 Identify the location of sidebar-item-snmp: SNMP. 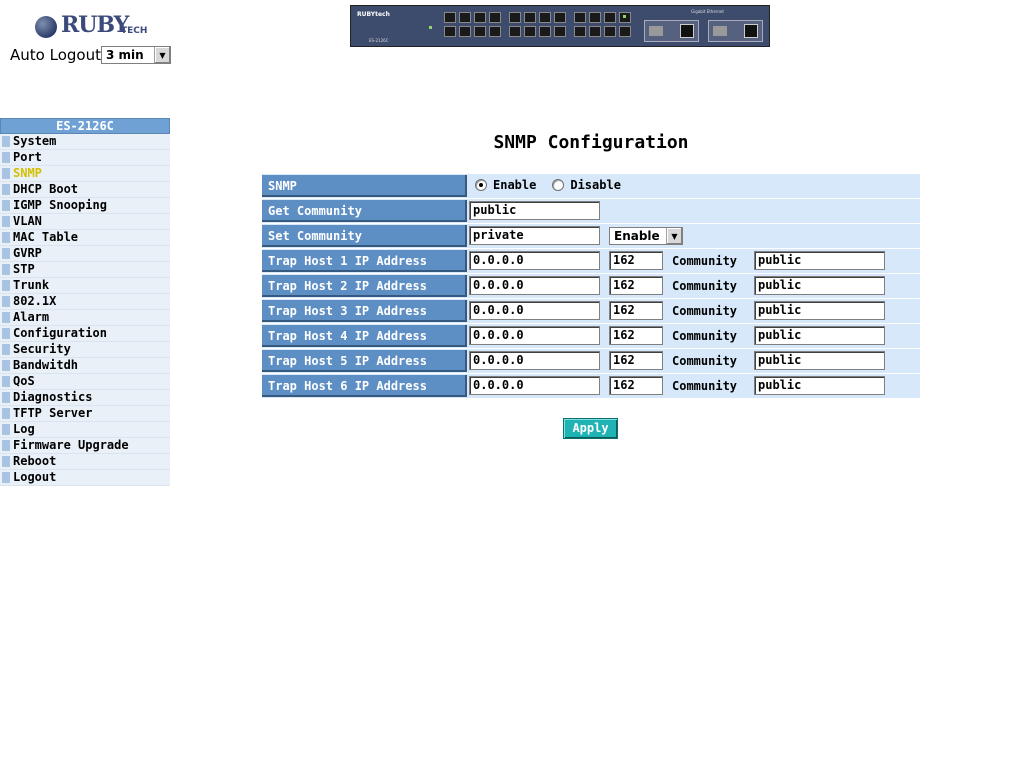
(85, 174).